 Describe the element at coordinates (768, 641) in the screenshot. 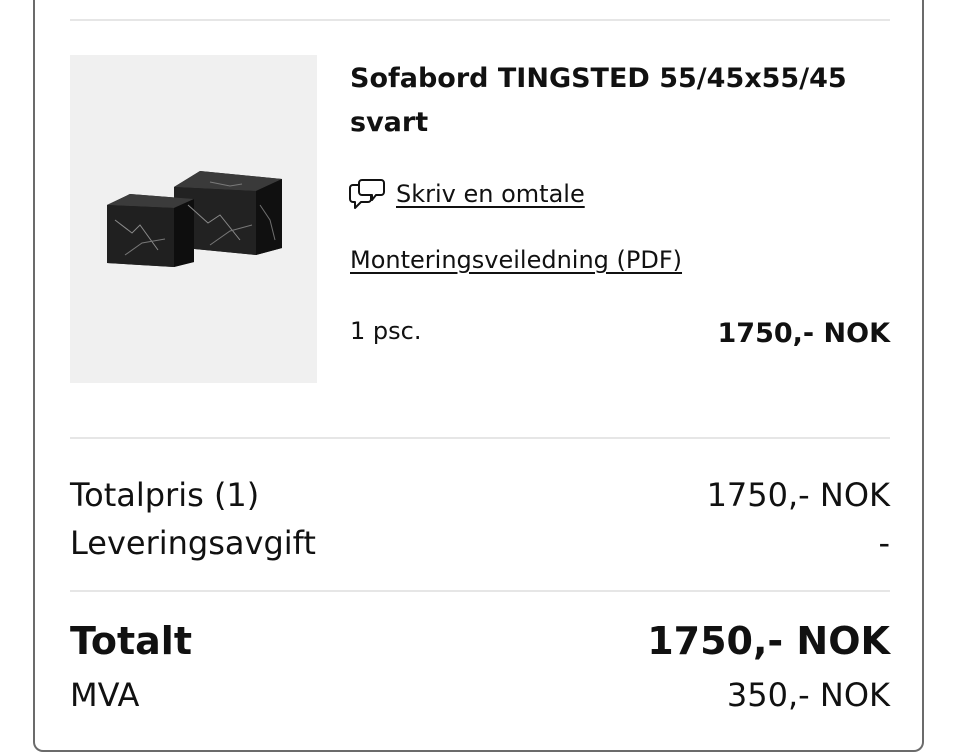

I see `total-value: 1750,- NOK` at that location.